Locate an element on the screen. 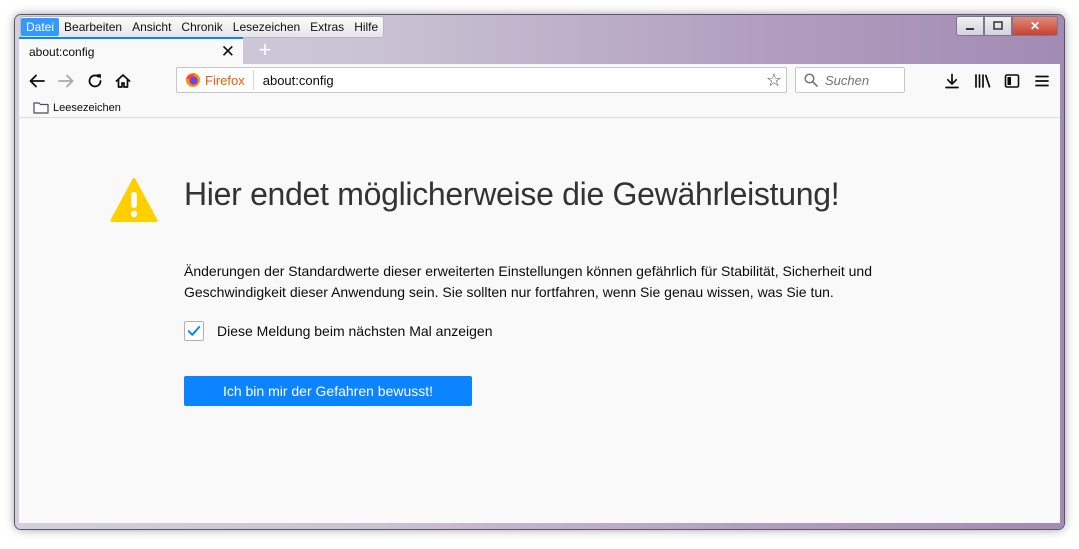 The width and height of the screenshot is (1079, 549). reload-button is located at coordinates (95, 81).